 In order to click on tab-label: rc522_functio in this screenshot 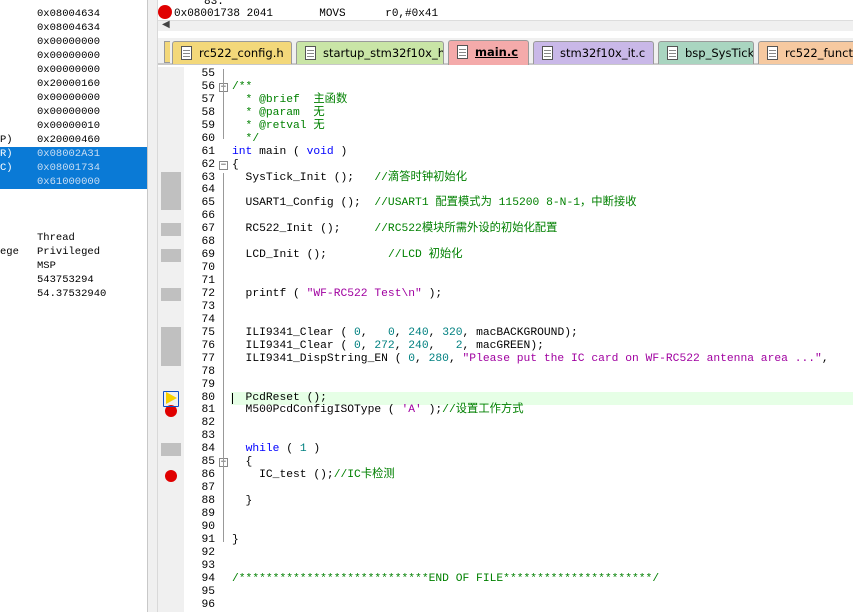, I will do `click(819, 53)`.